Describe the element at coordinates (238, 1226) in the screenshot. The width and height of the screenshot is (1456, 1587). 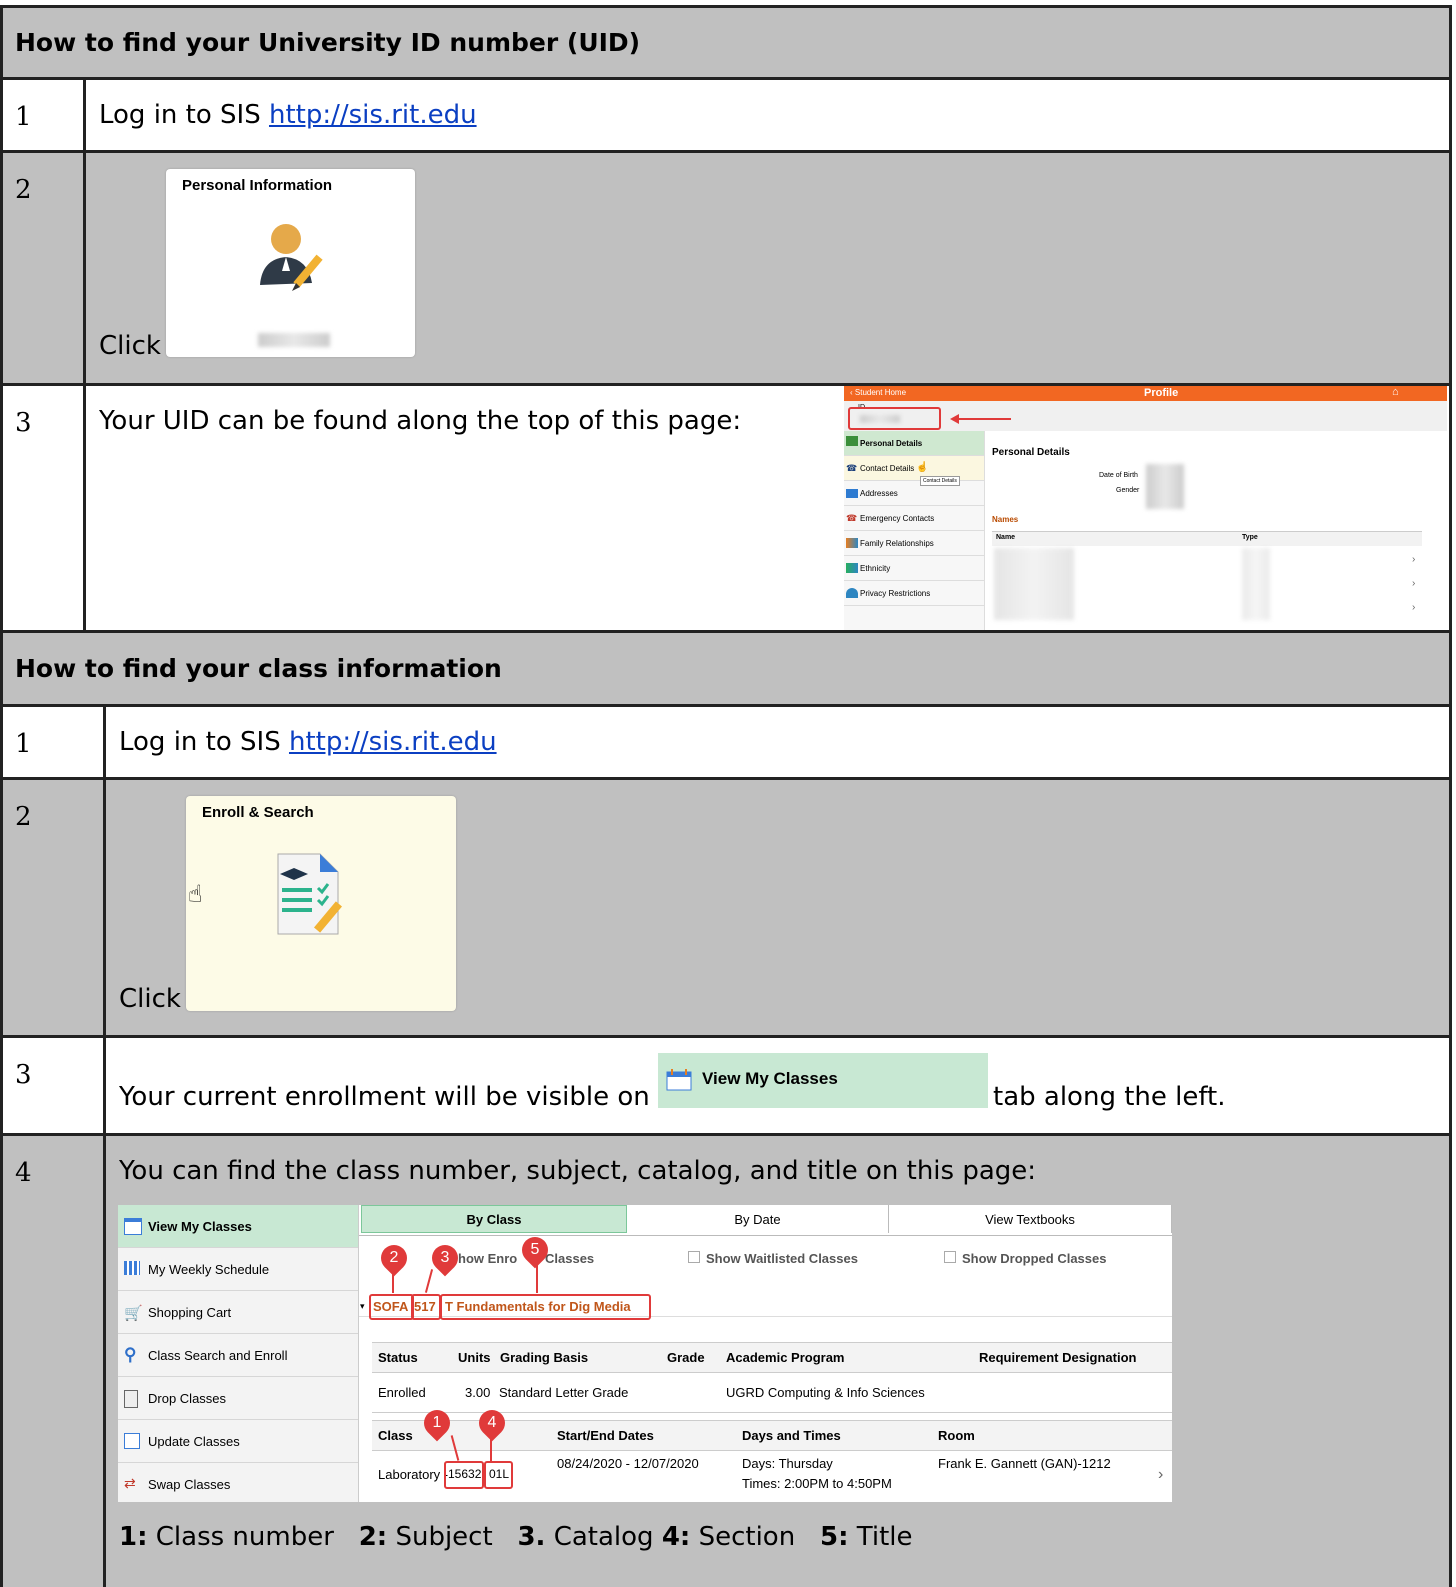
I see `sidebar-item-view-my-classes: View My Classes` at that location.